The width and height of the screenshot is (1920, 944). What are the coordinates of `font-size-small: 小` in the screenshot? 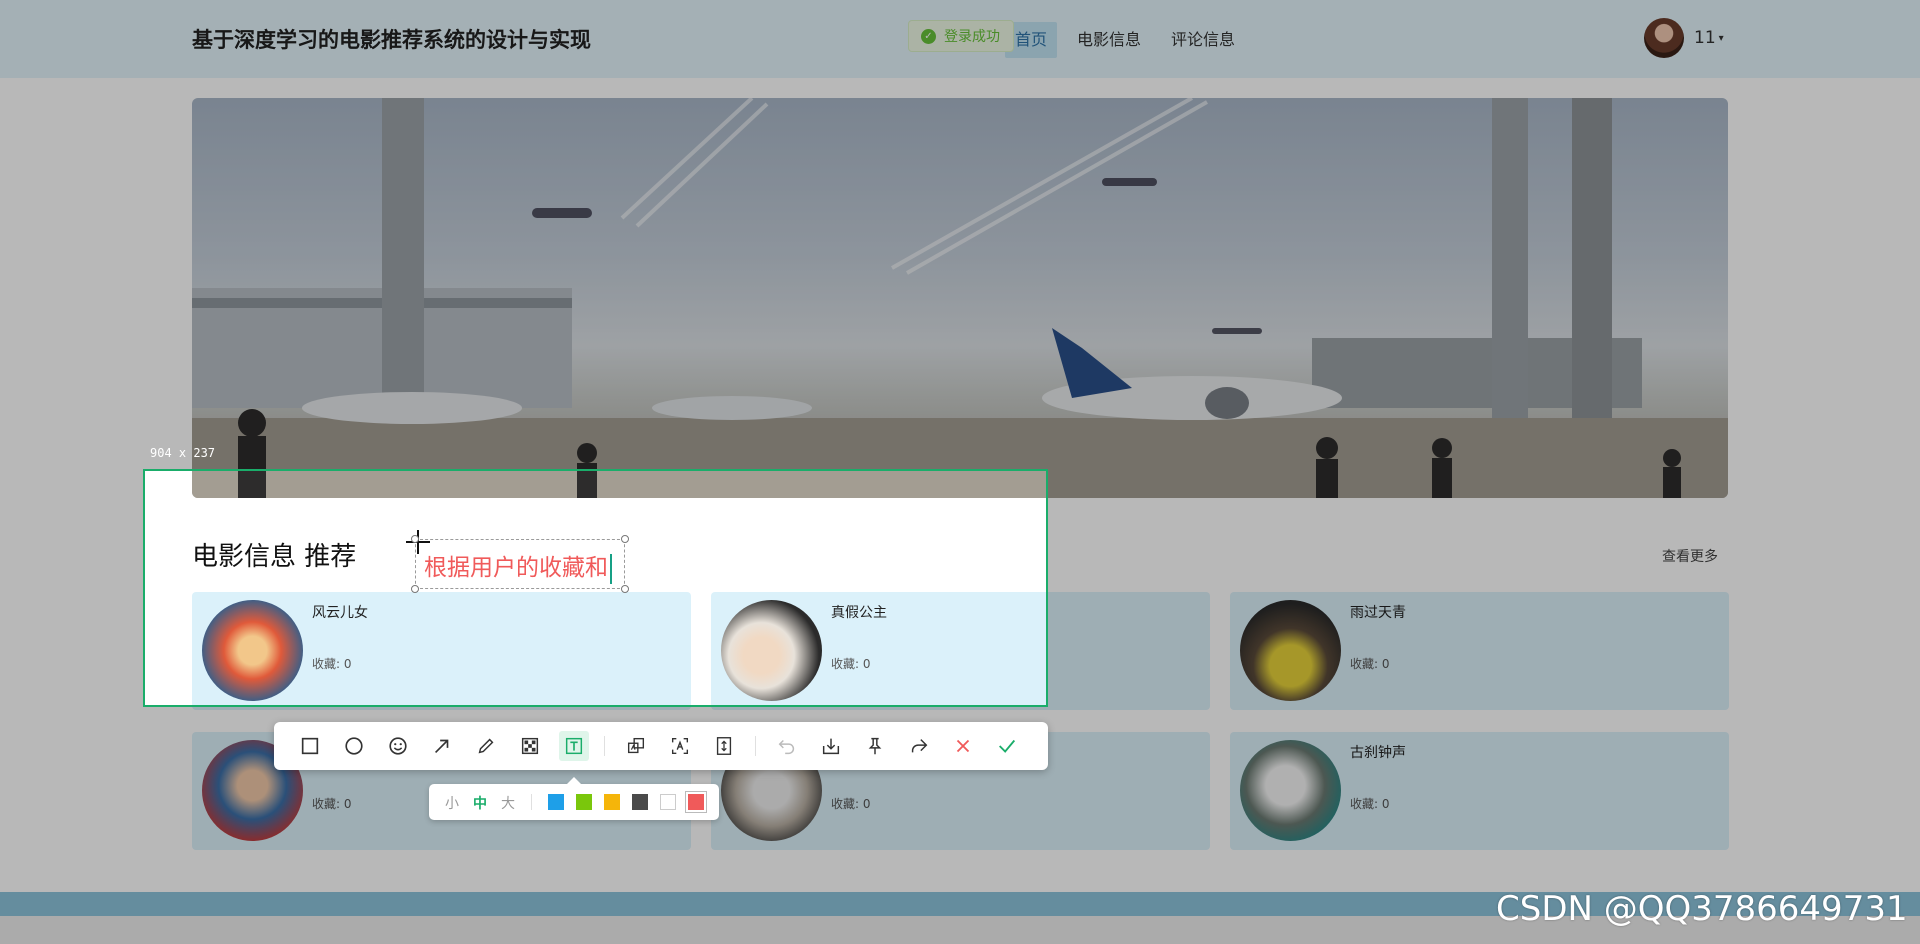 It's located at (452, 803).